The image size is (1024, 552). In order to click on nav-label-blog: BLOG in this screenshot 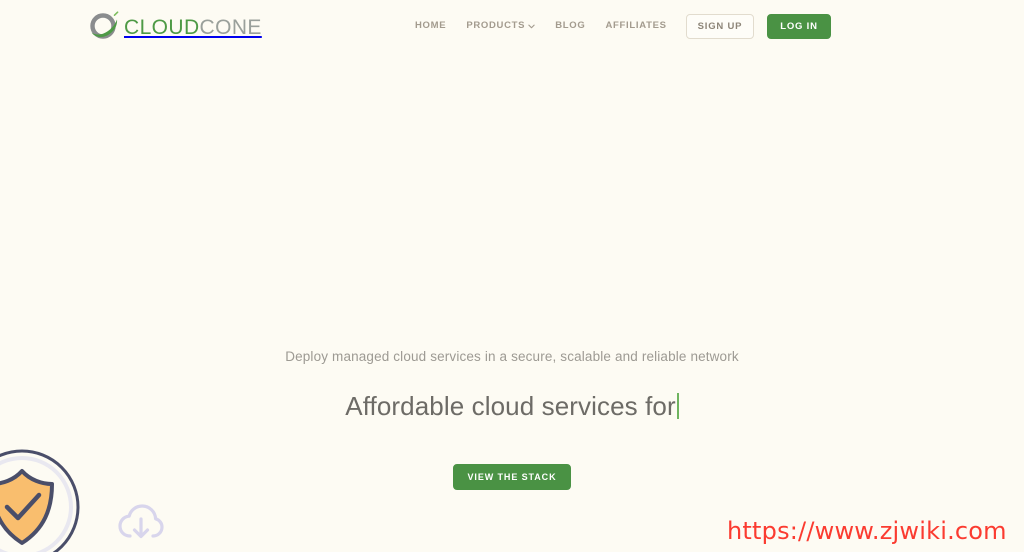, I will do `click(570, 25)`.